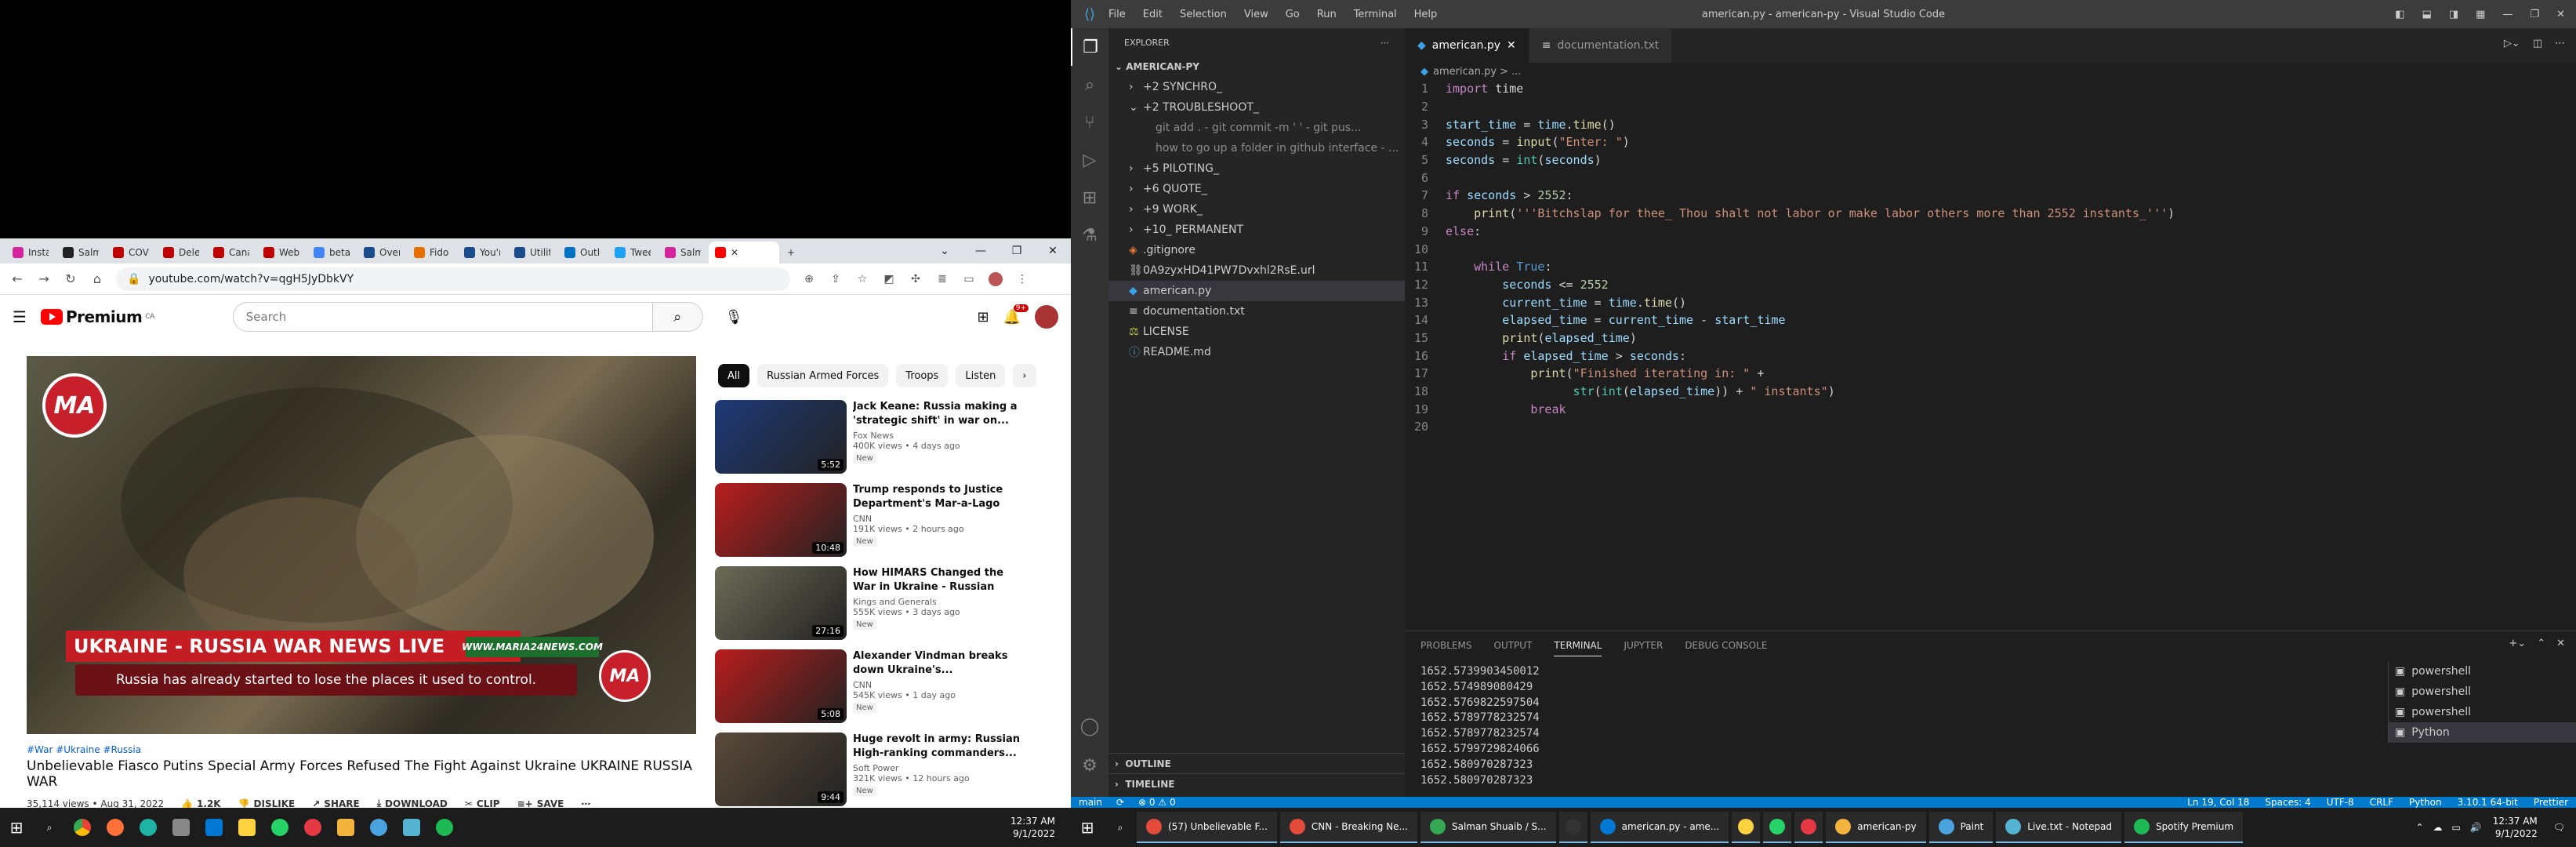 The width and height of the screenshot is (2576, 847). What do you see at coordinates (1257, 352) in the screenshot?
I see `tree-file: ⓘ README.md` at bounding box center [1257, 352].